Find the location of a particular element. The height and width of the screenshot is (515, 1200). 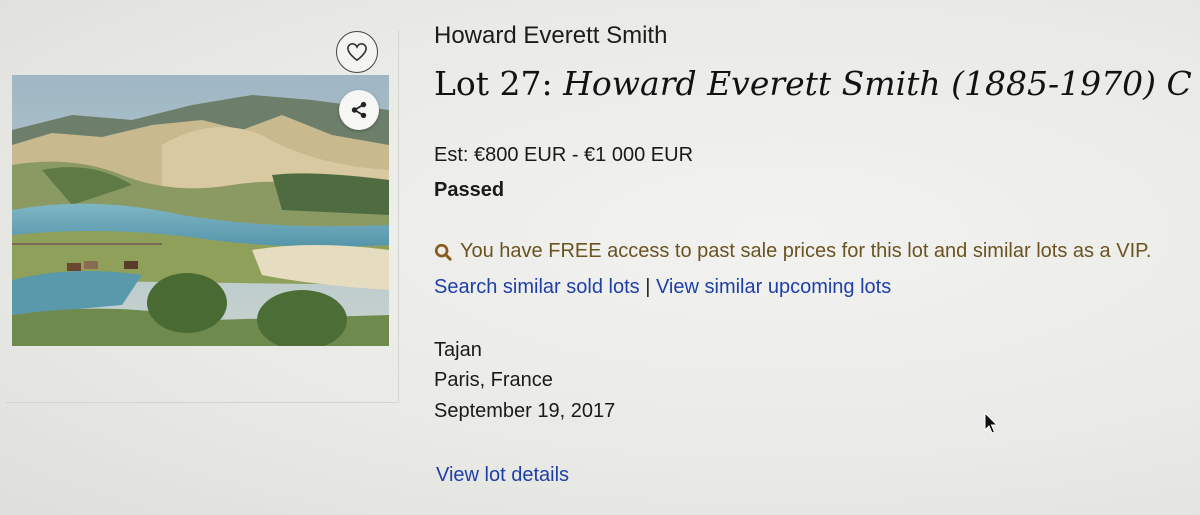

artist-name: Howard Everett Smith is located at coordinates (551, 35).